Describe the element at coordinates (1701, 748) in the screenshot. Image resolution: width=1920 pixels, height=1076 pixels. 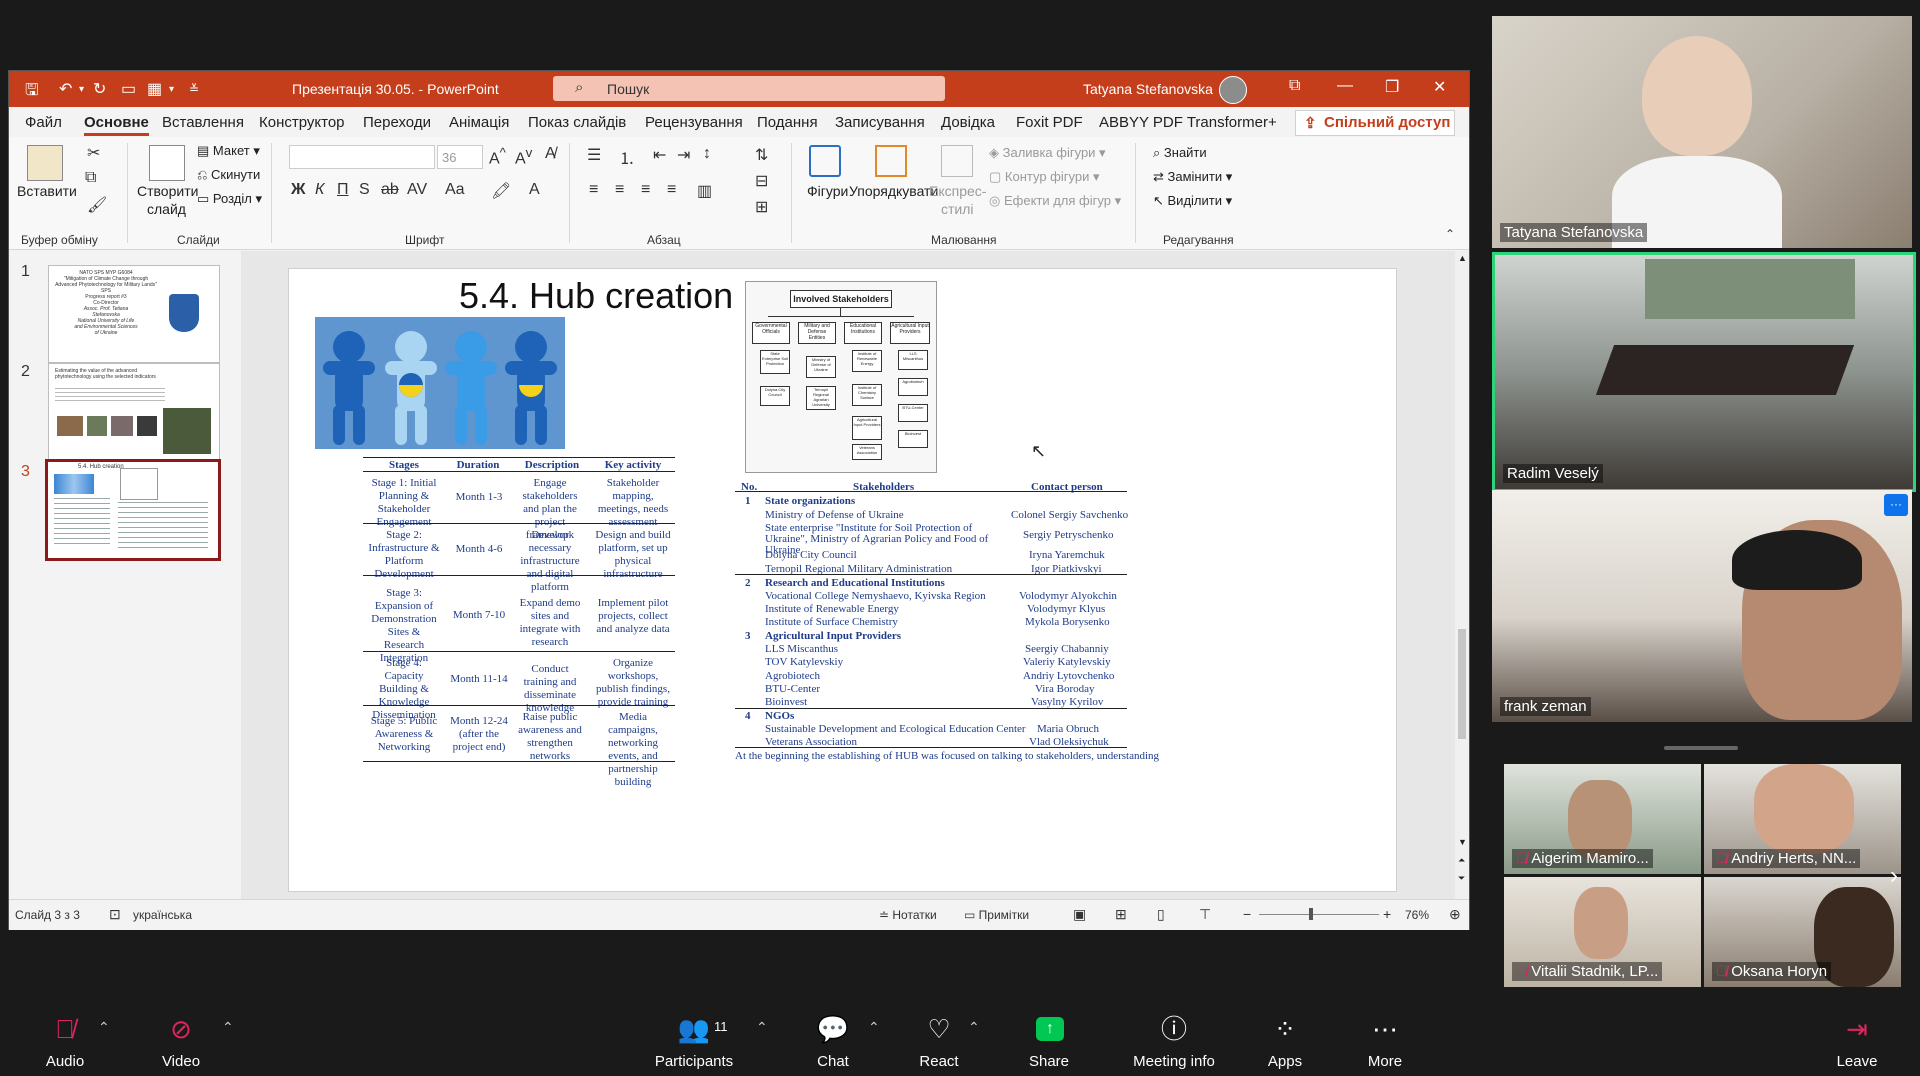
I see `panel-resize-handle` at that location.